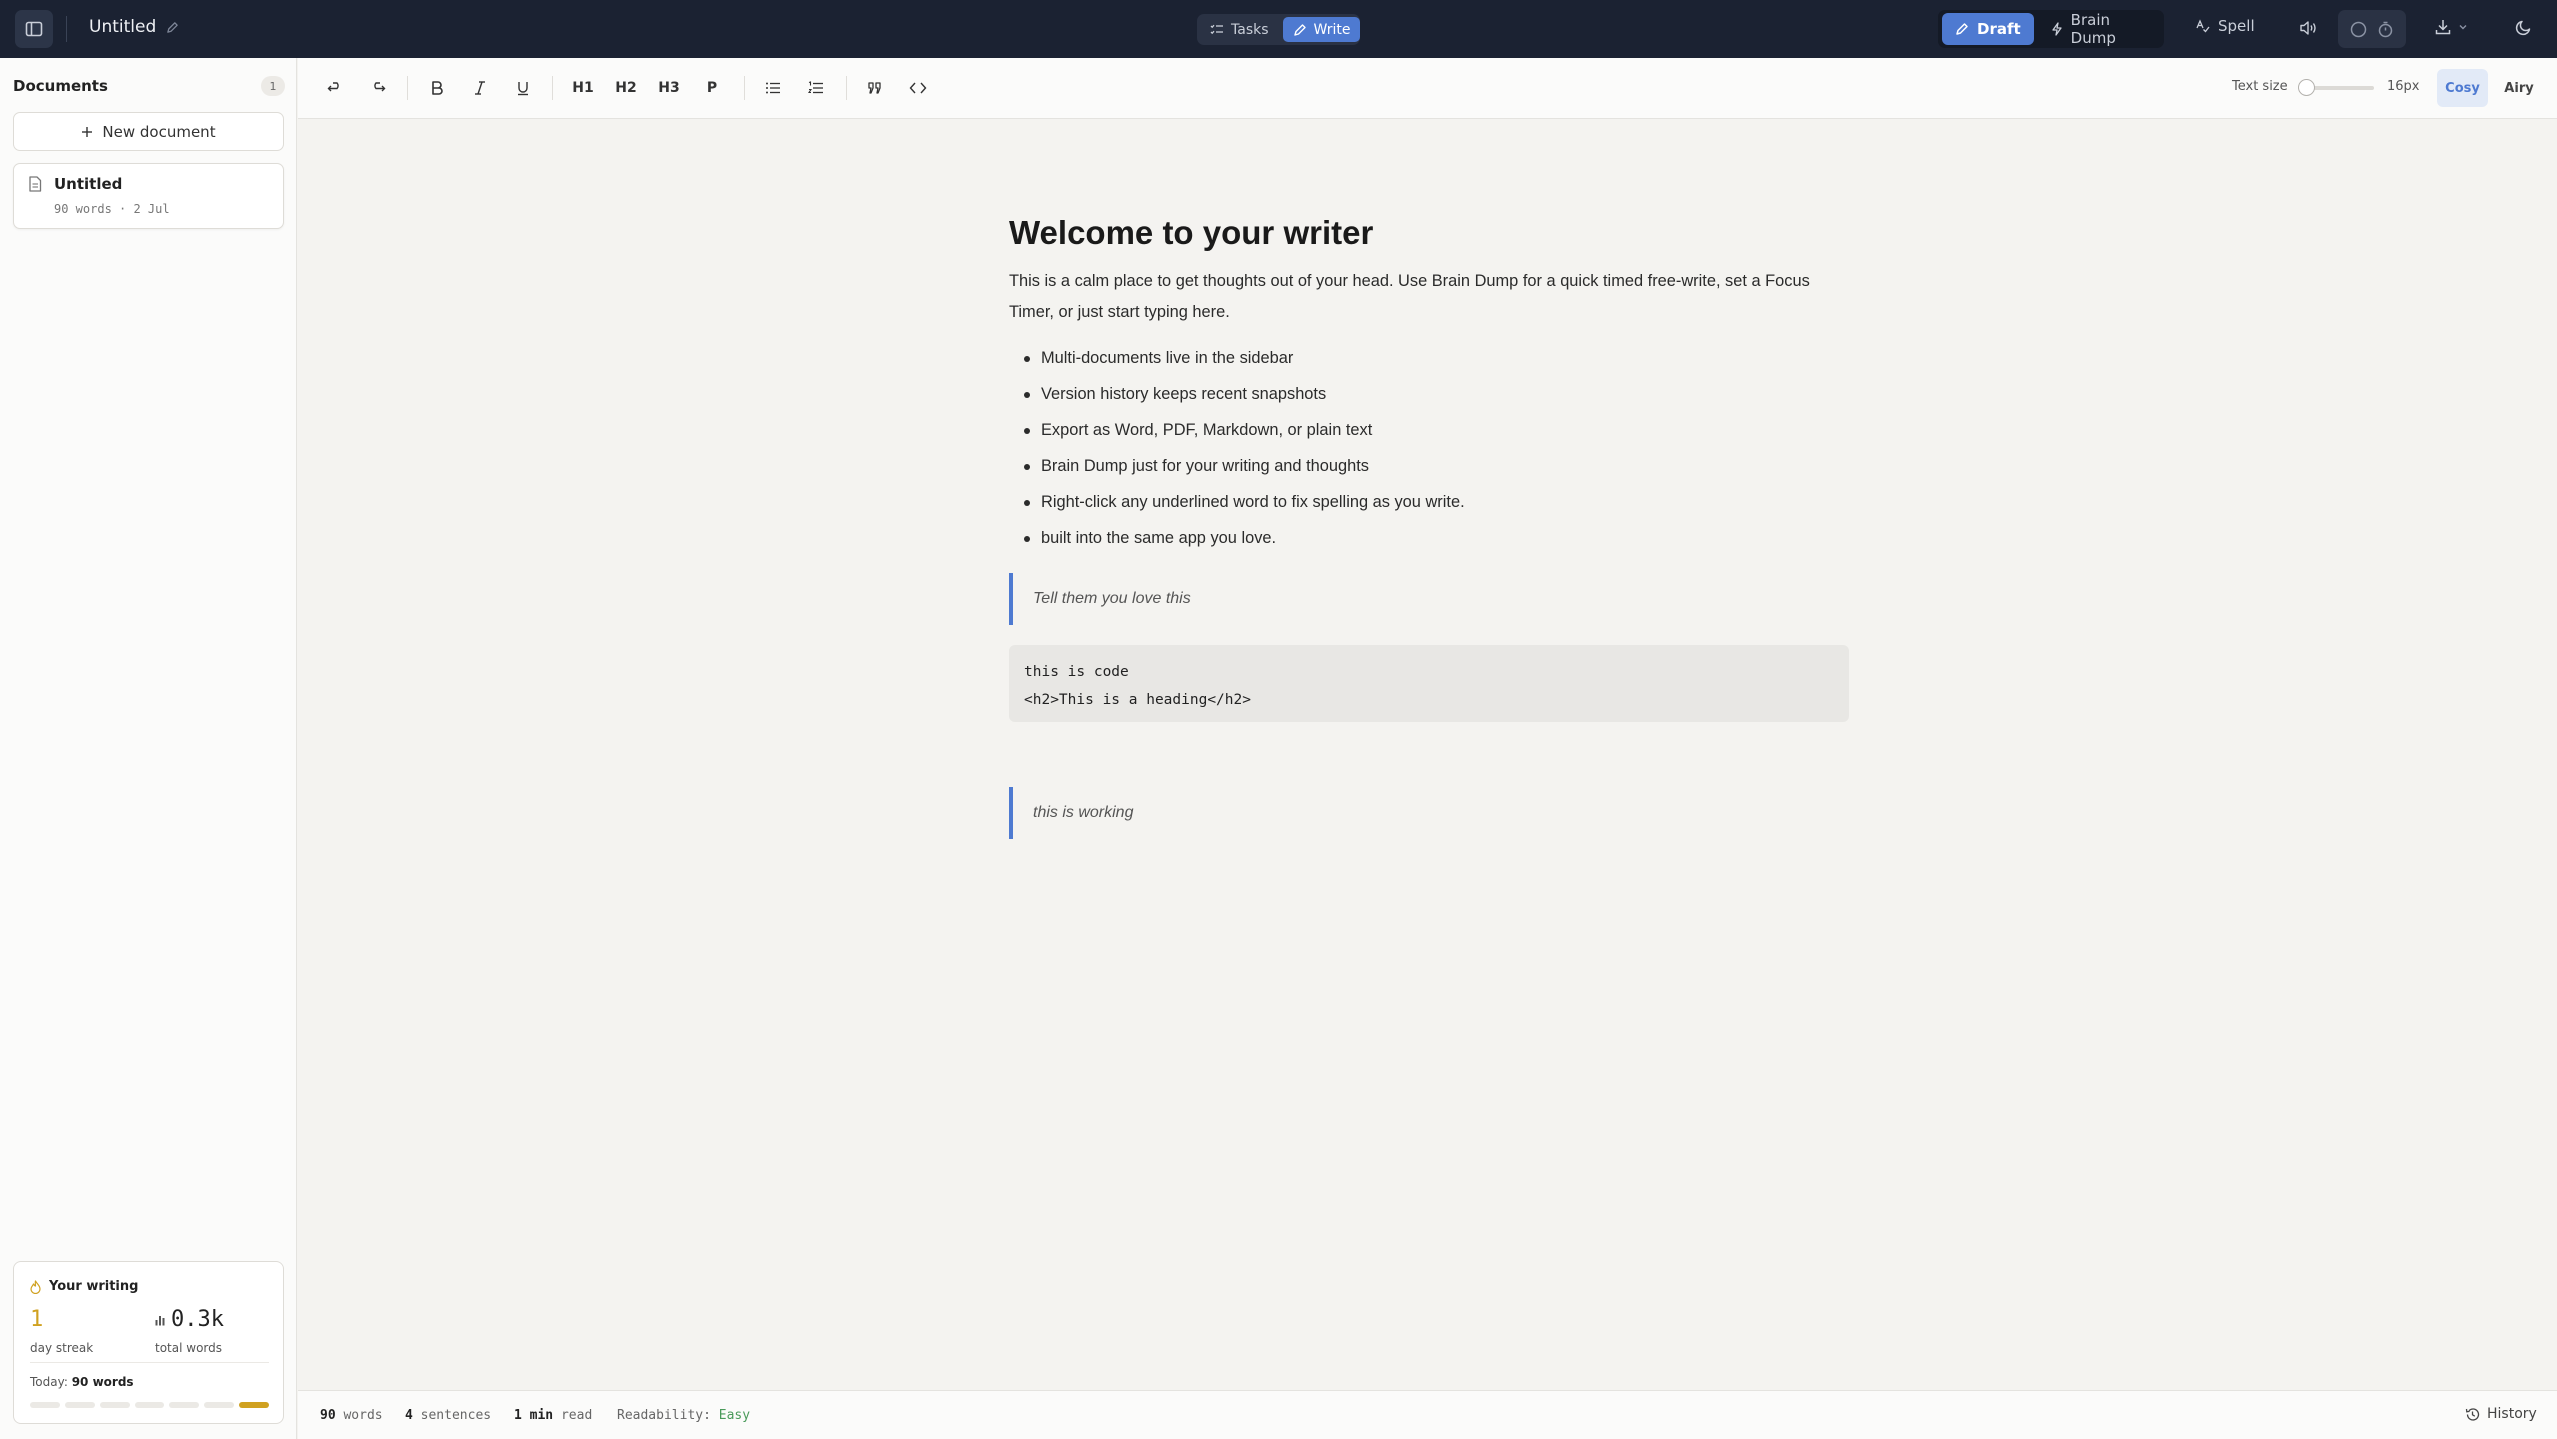 The width and height of the screenshot is (2557, 1439). Describe the element at coordinates (553, 1415) in the screenshot. I see `read-time: 1 min read` at that location.